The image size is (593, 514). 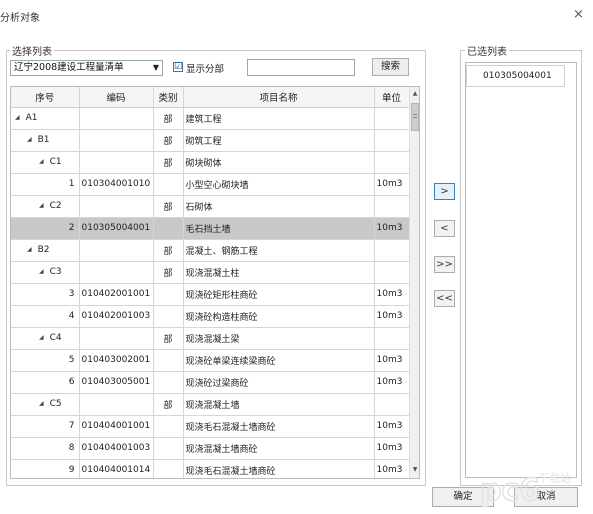 What do you see at coordinates (45, 338) in the screenshot?
I see `cell-seq: ◢ C4` at bounding box center [45, 338].